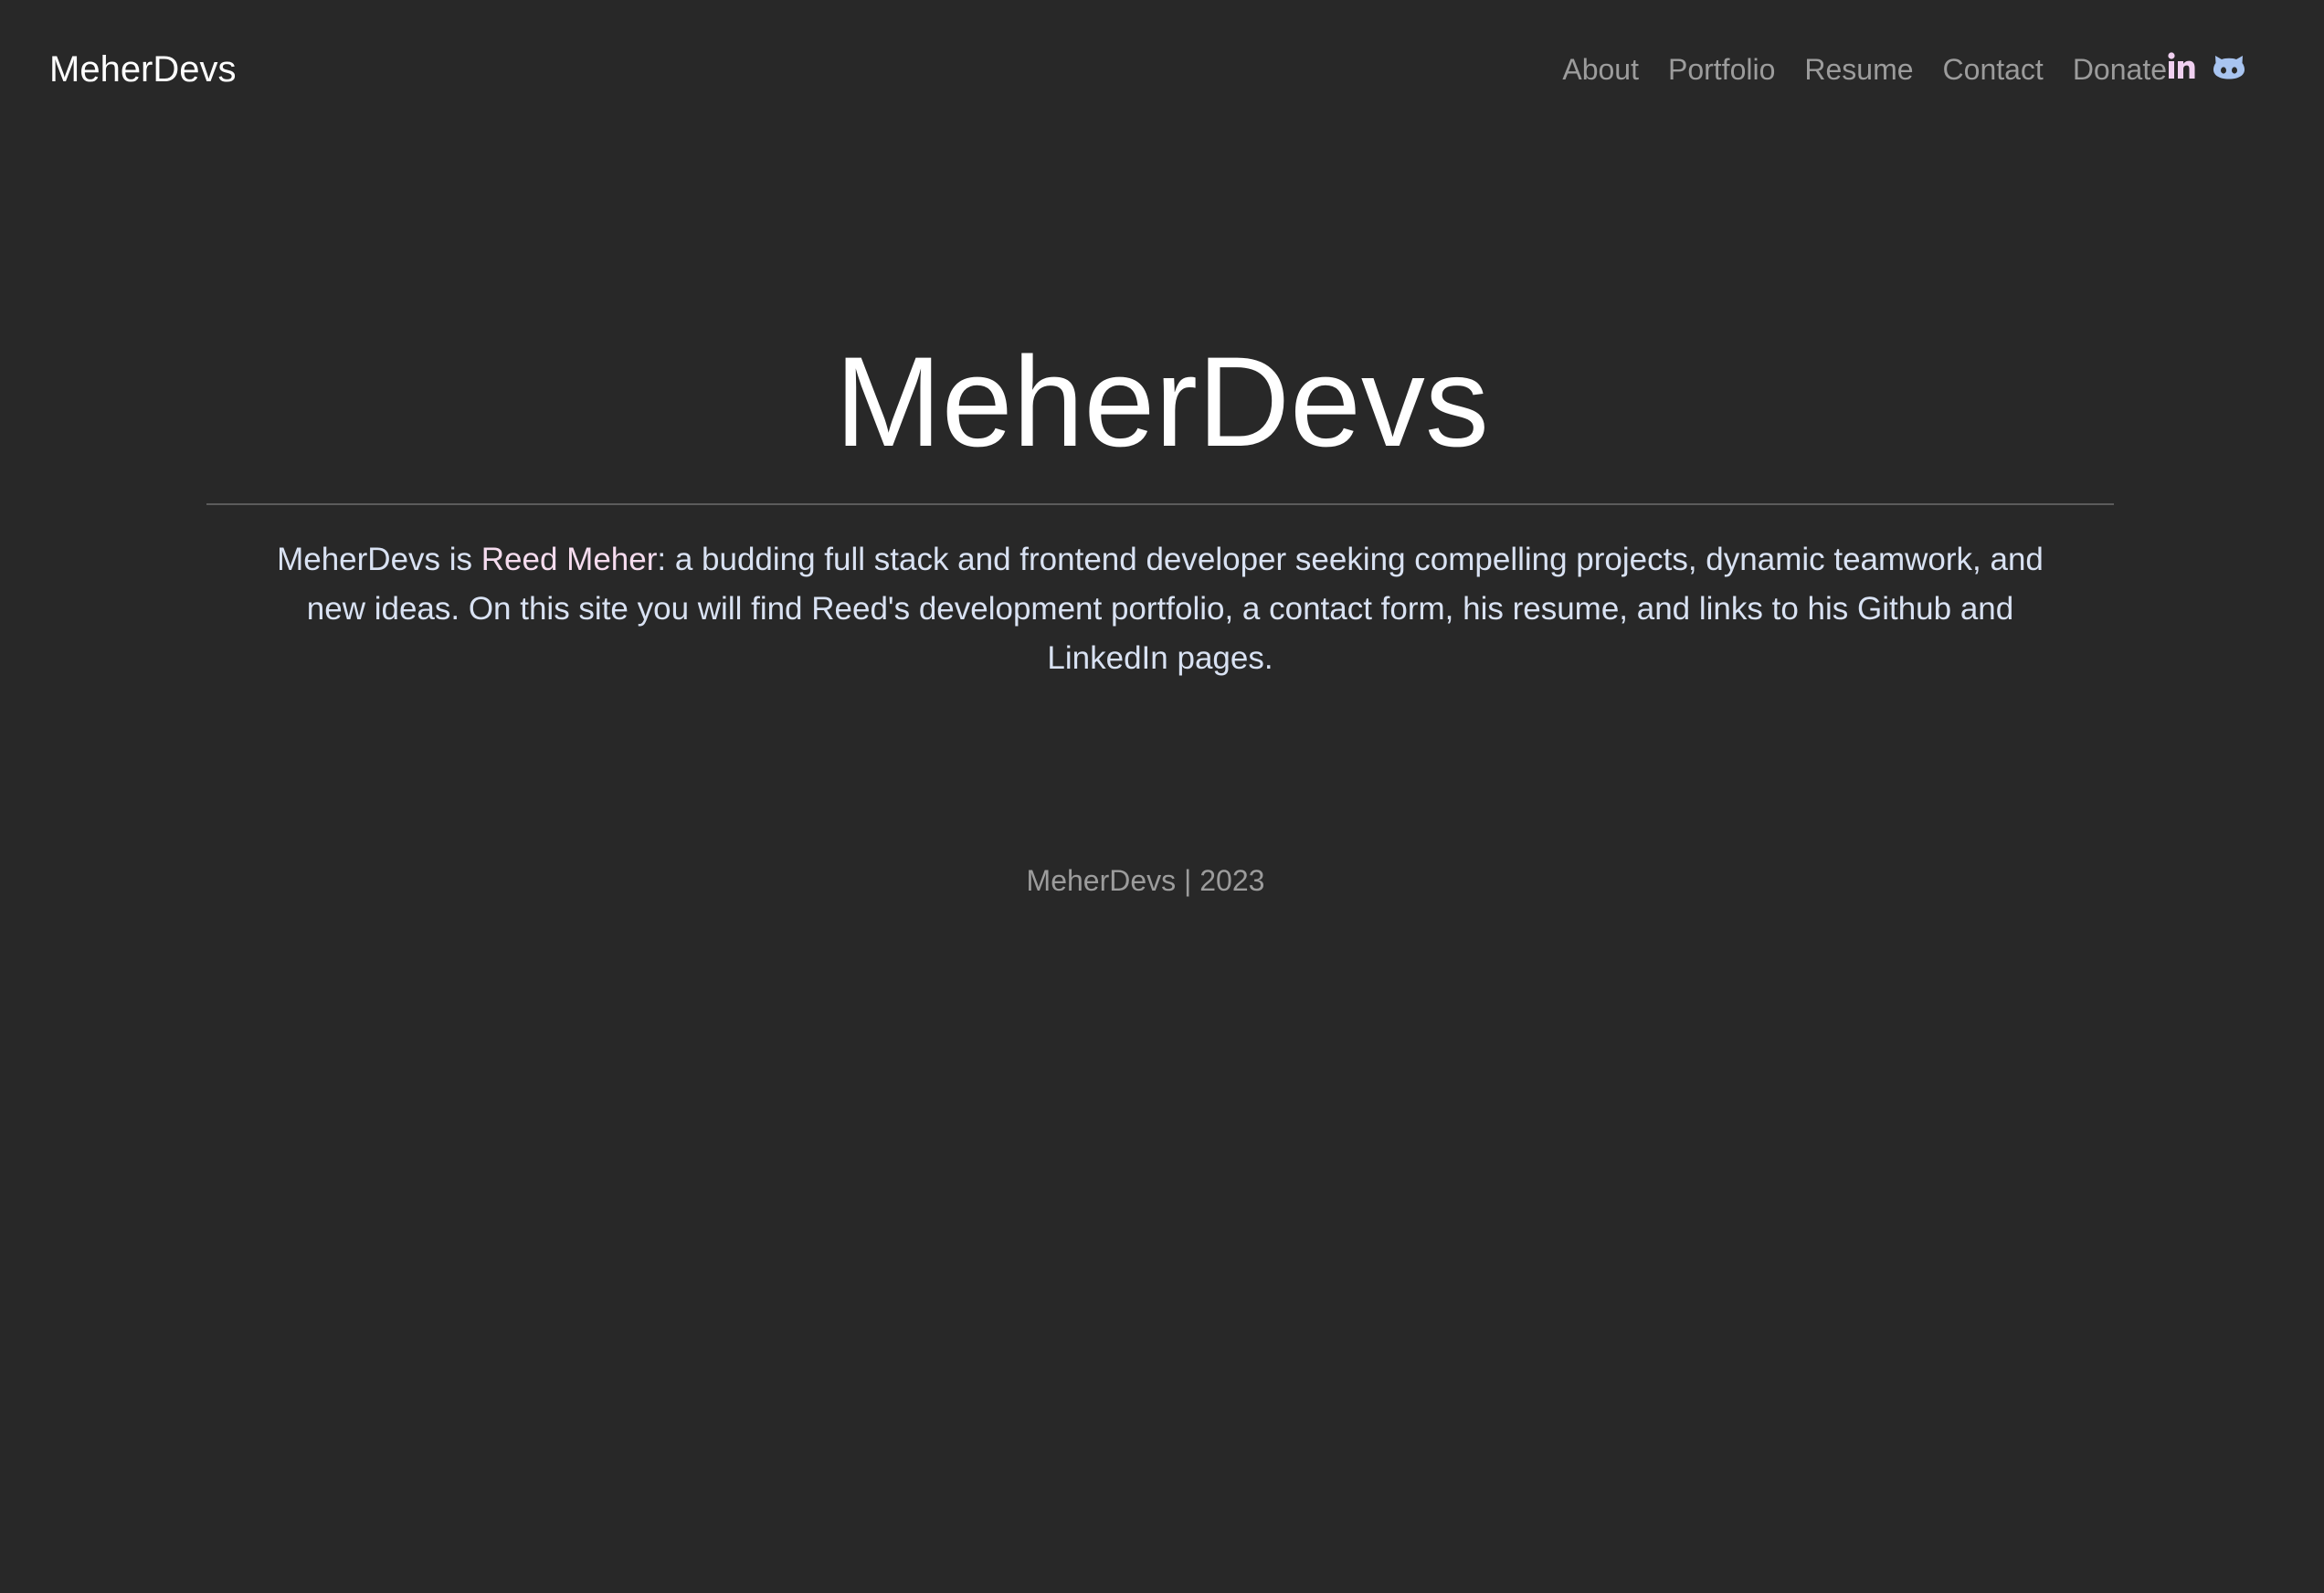 This screenshot has height=1593, width=2324. I want to click on linkedin-icon, so click(2181, 65).